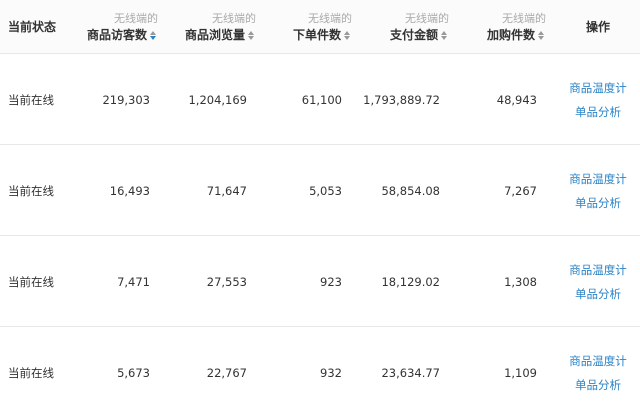  I want to click on views-cell: 71,647, so click(226, 190).